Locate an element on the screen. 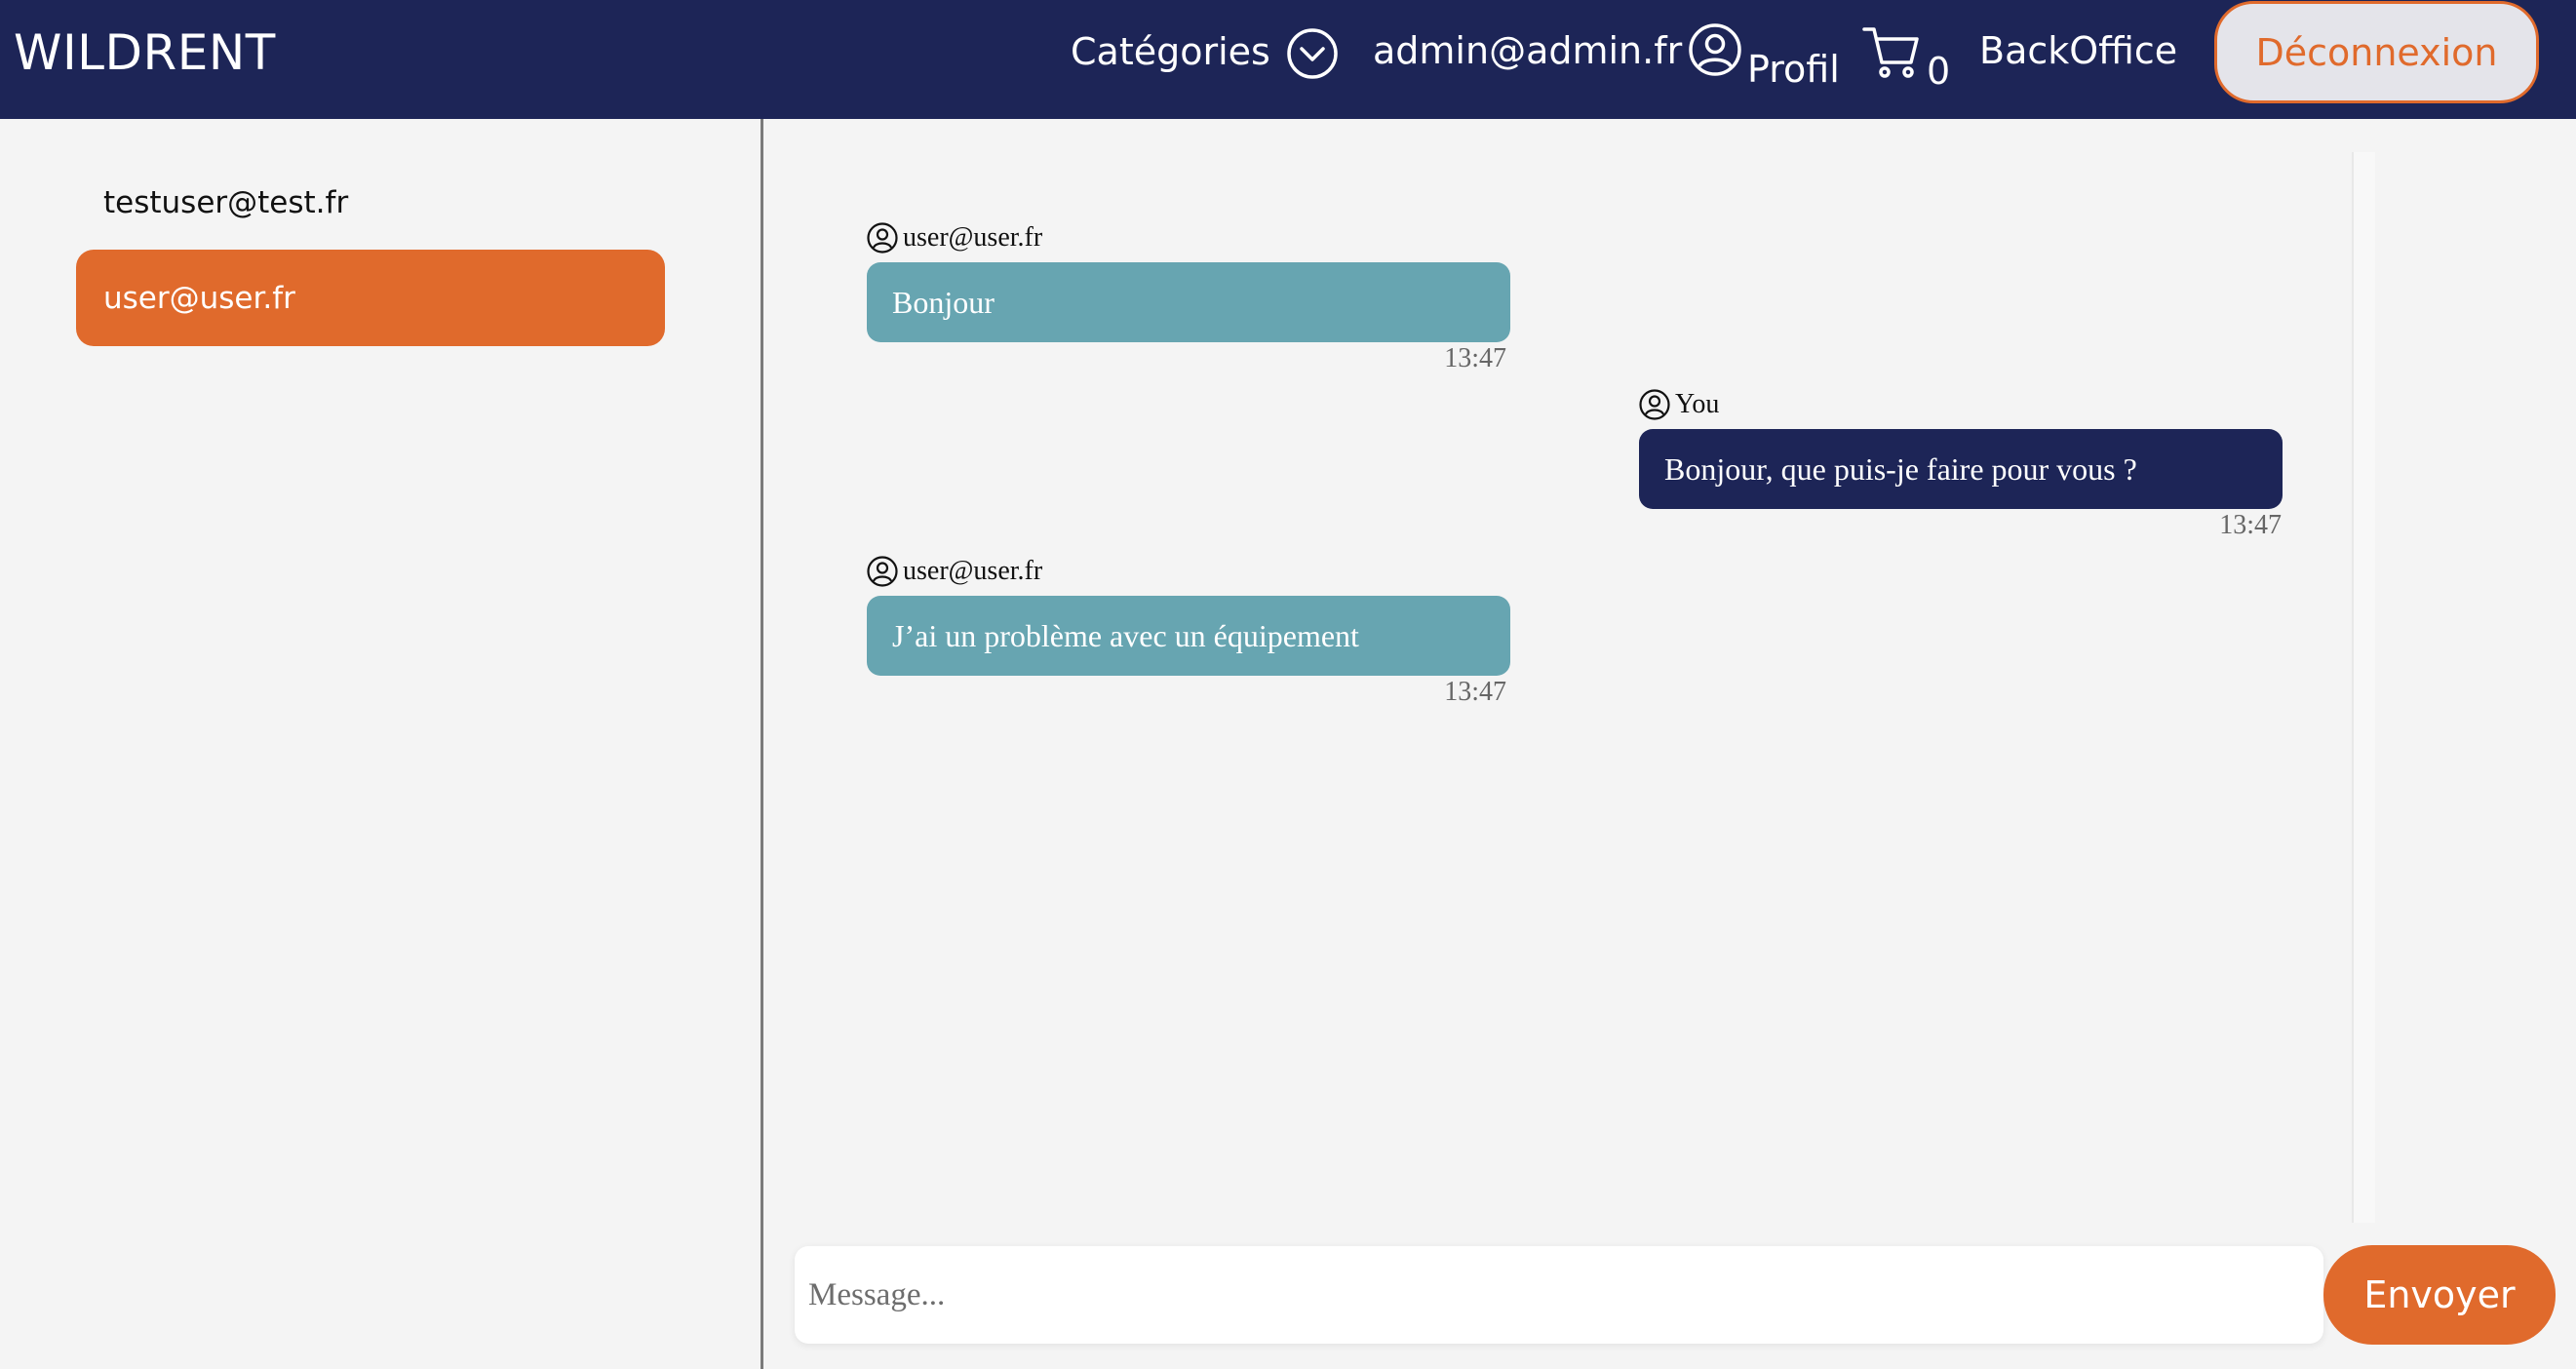 This screenshot has width=2576, height=1369. message-author-name: You is located at coordinates (1697, 404).